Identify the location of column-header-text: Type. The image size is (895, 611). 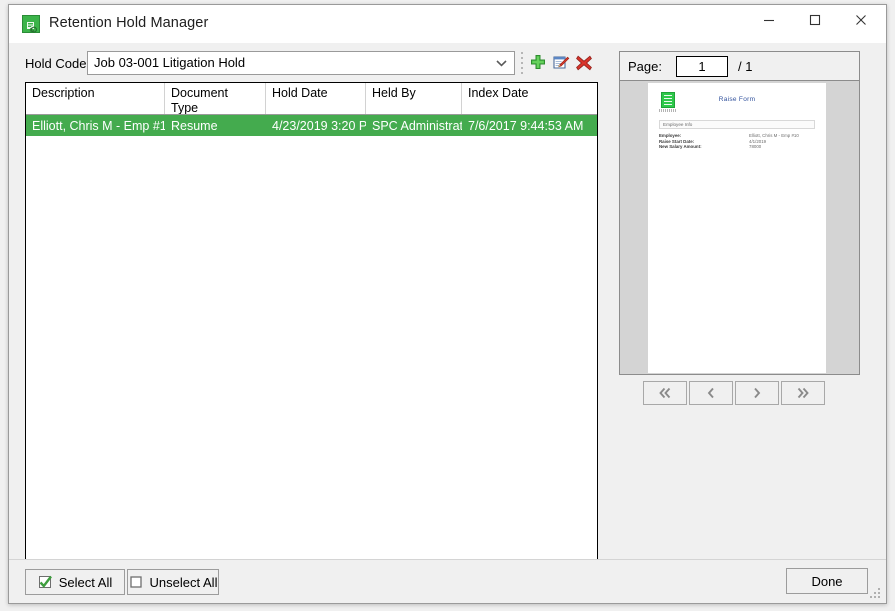
(185, 107).